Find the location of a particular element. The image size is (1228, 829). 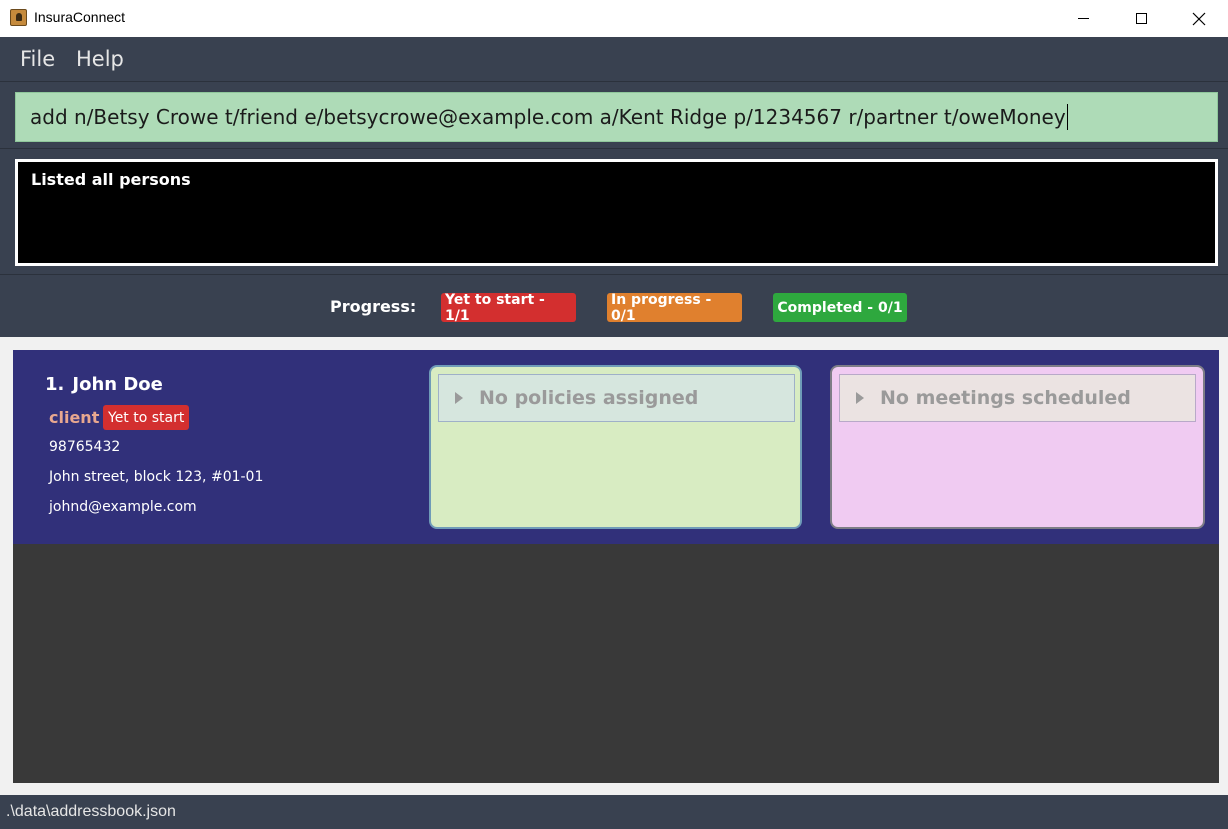

maximize-button is located at coordinates (1141, 18).